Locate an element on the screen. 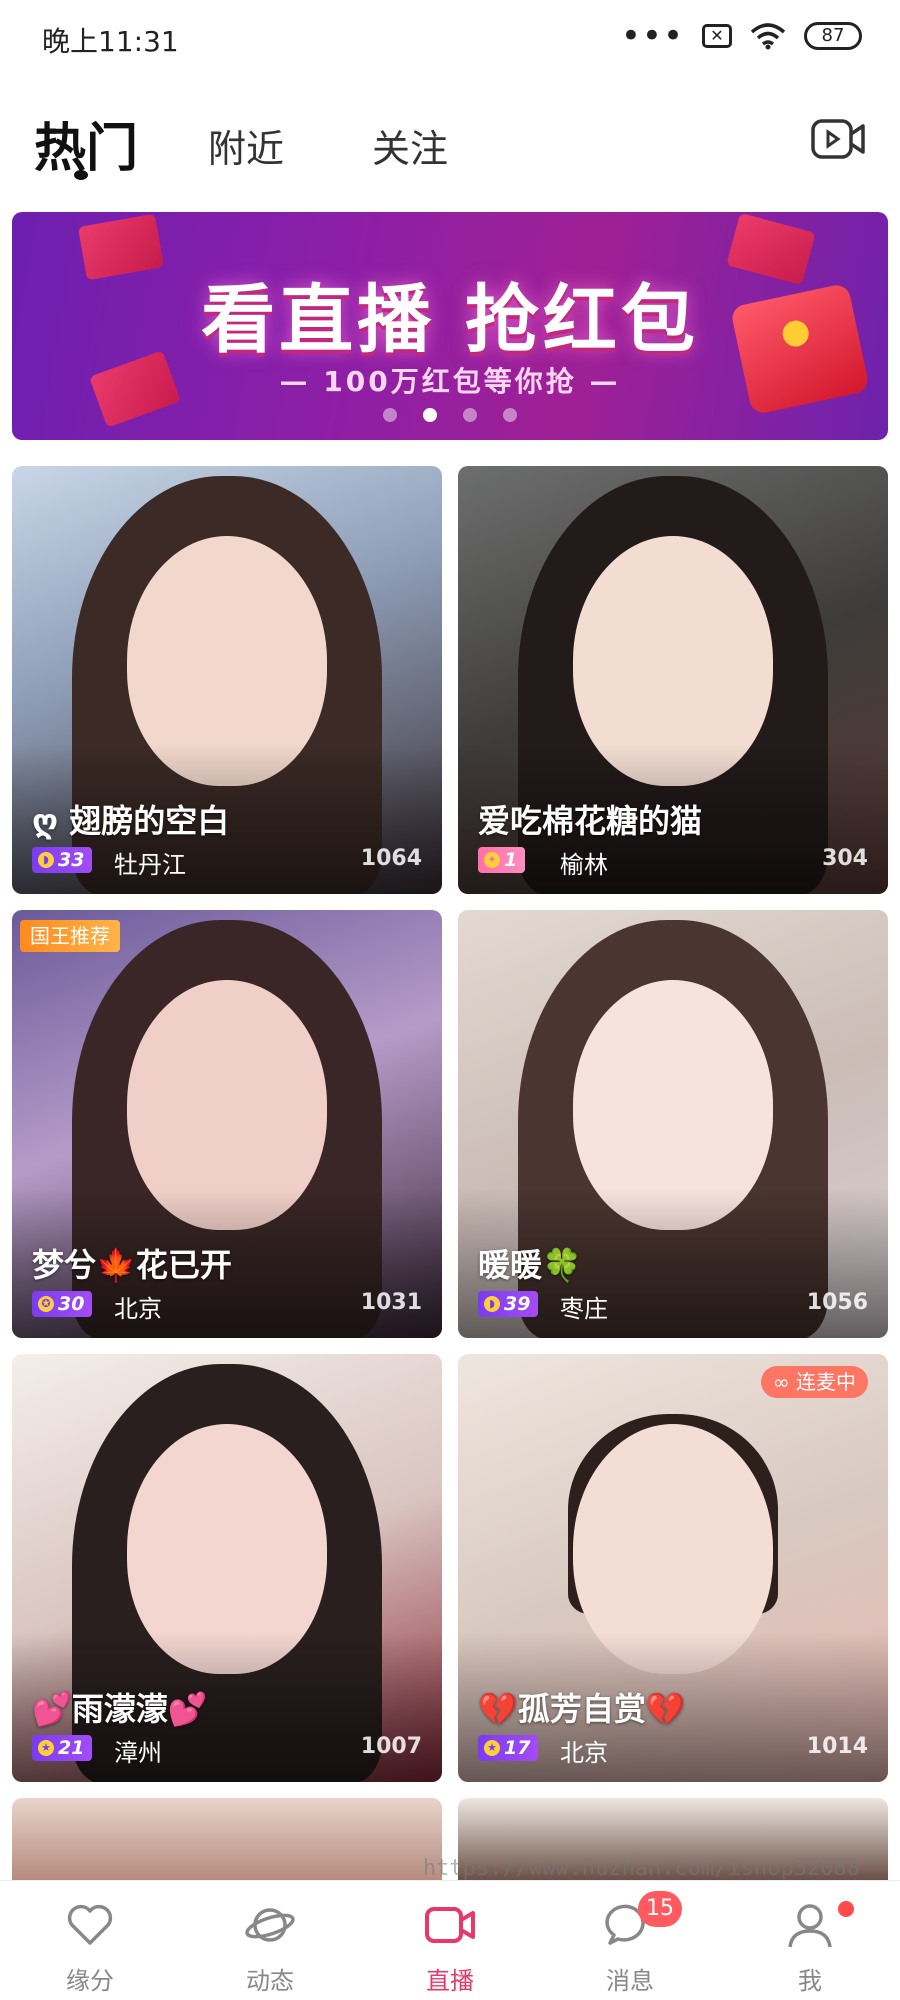  banner-subtitle: — 100万红包等你抢 — is located at coordinates (450, 381).